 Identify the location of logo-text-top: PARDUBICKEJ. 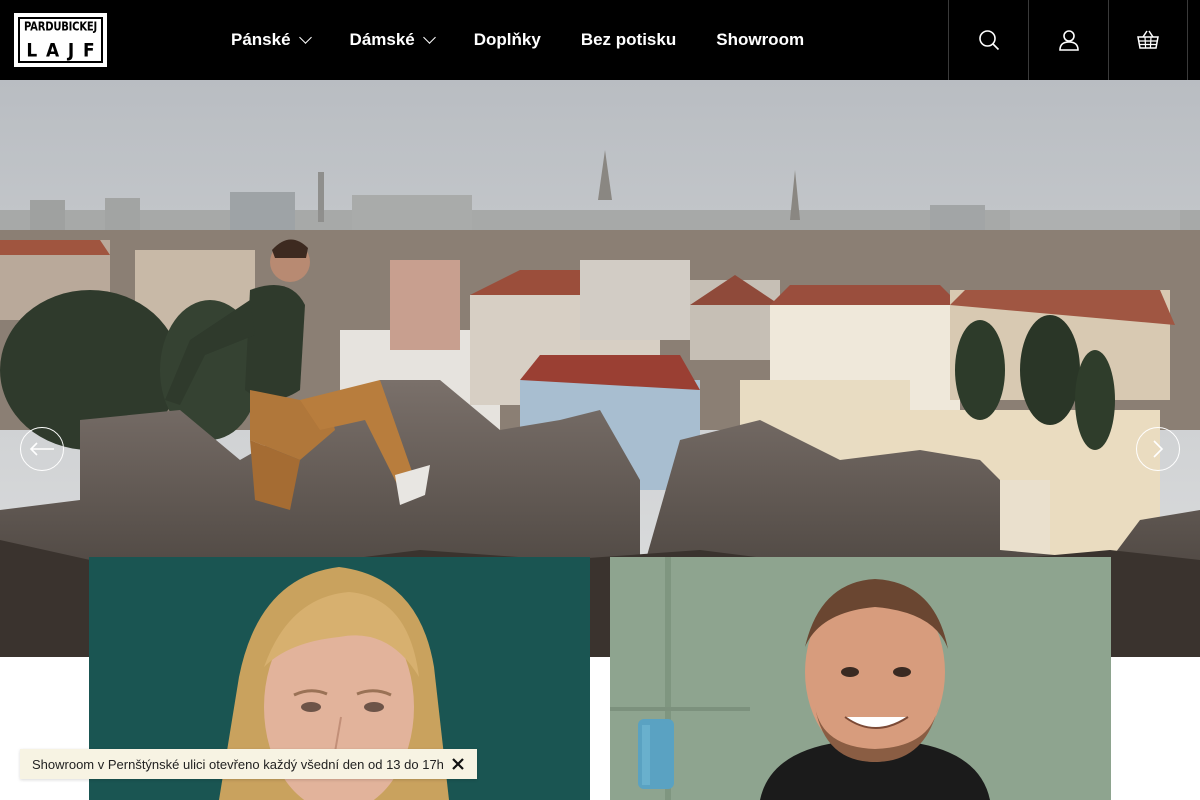
(60, 27).